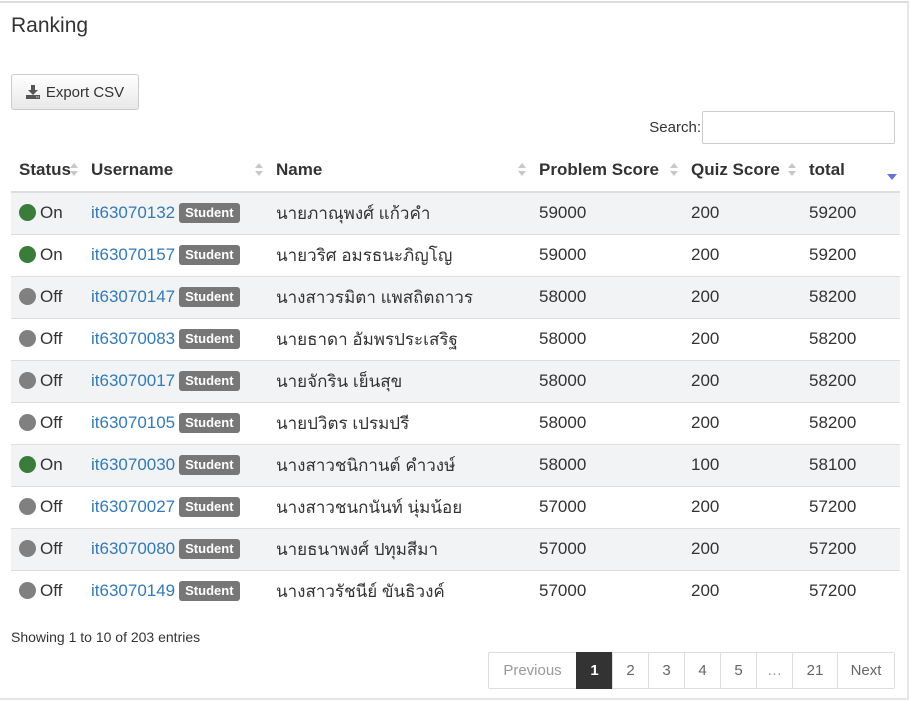 The height and width of the screenshot is (702, 910). I want to click on username-cell: it63070147 Student, so click(175, 296).